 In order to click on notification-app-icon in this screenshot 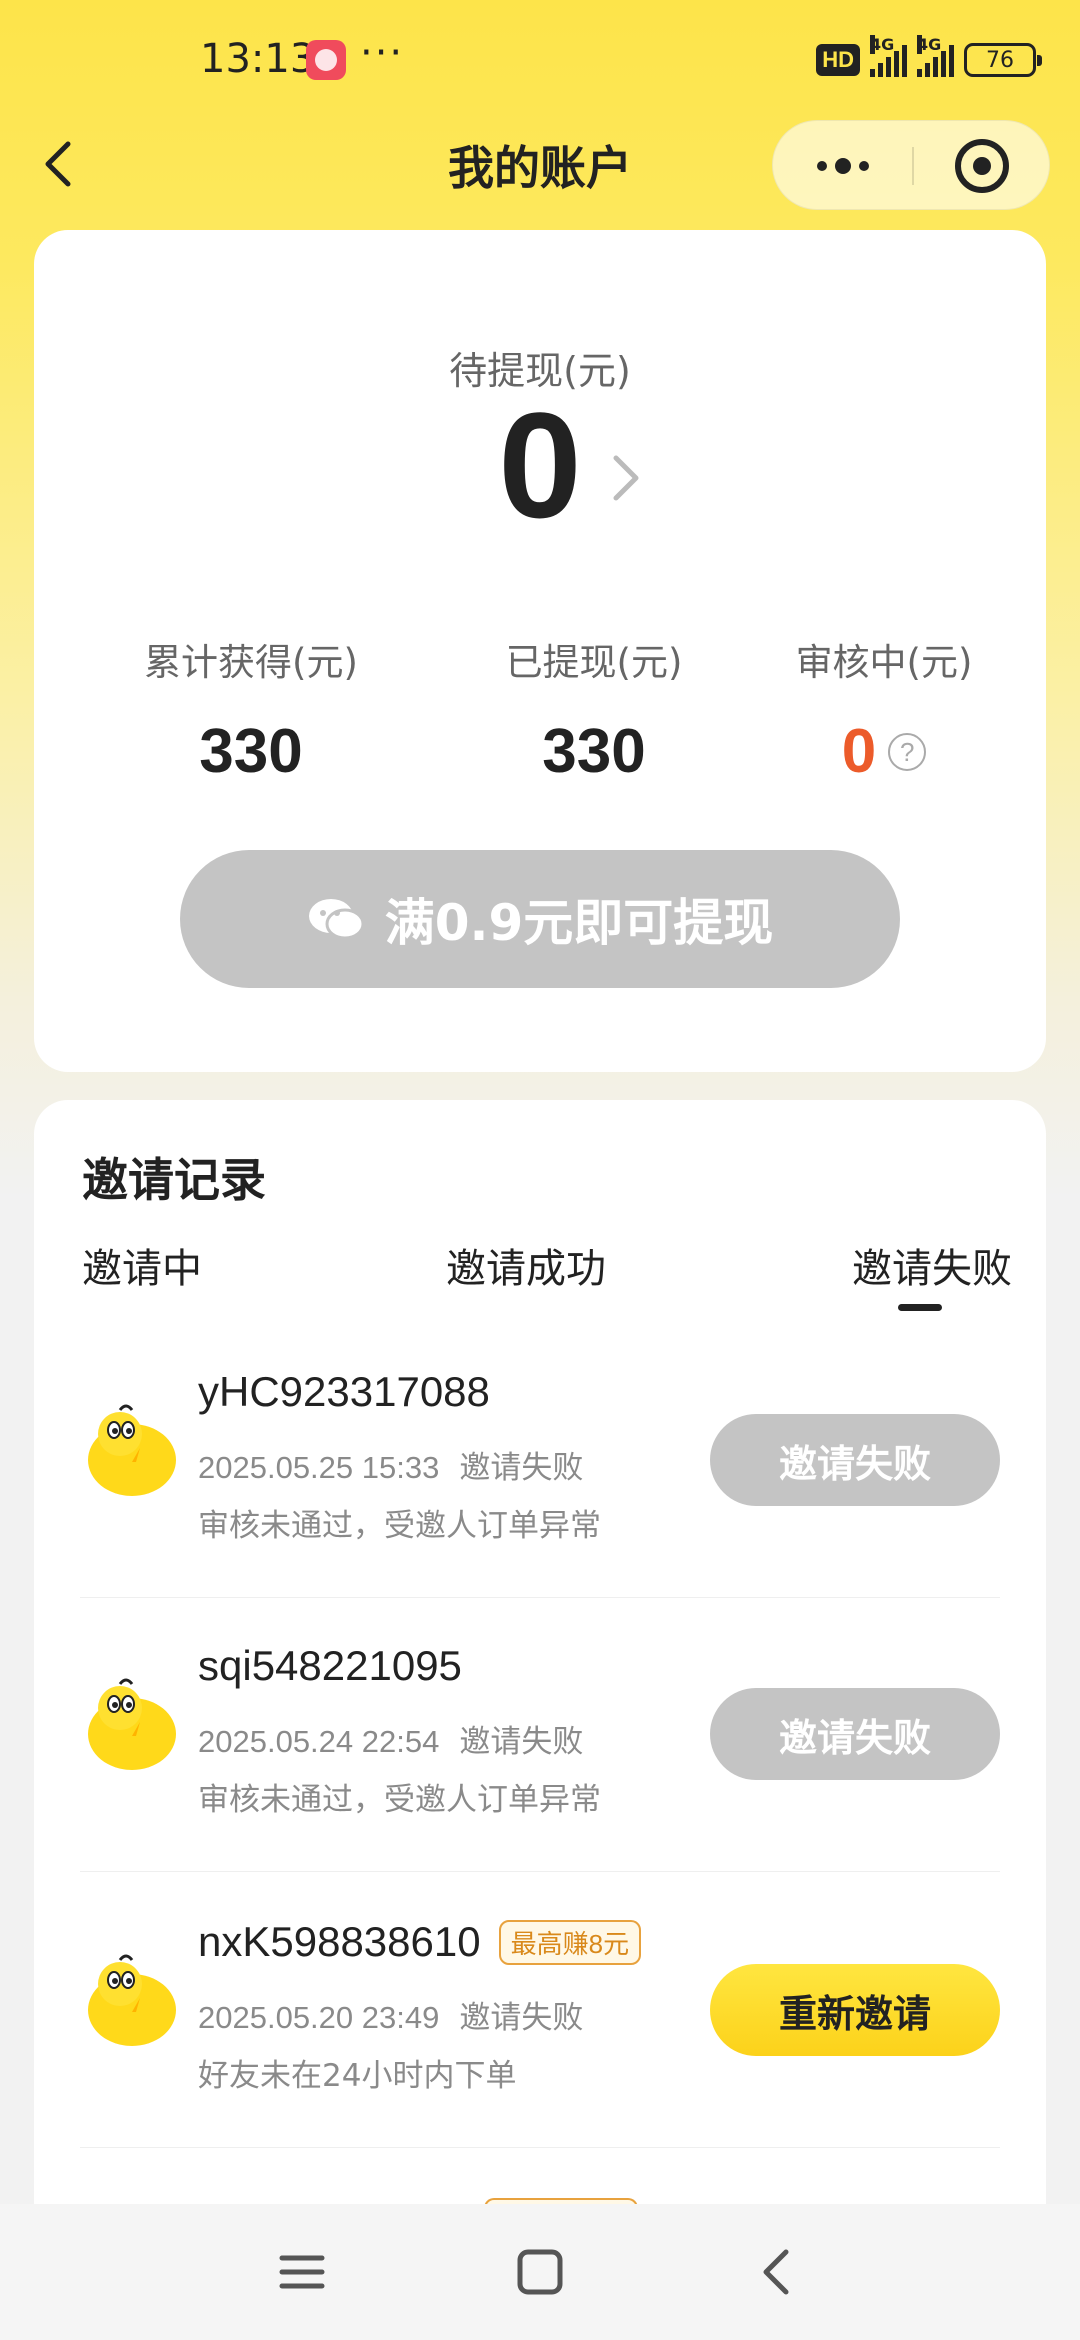, I will do `click(326, 60)`.